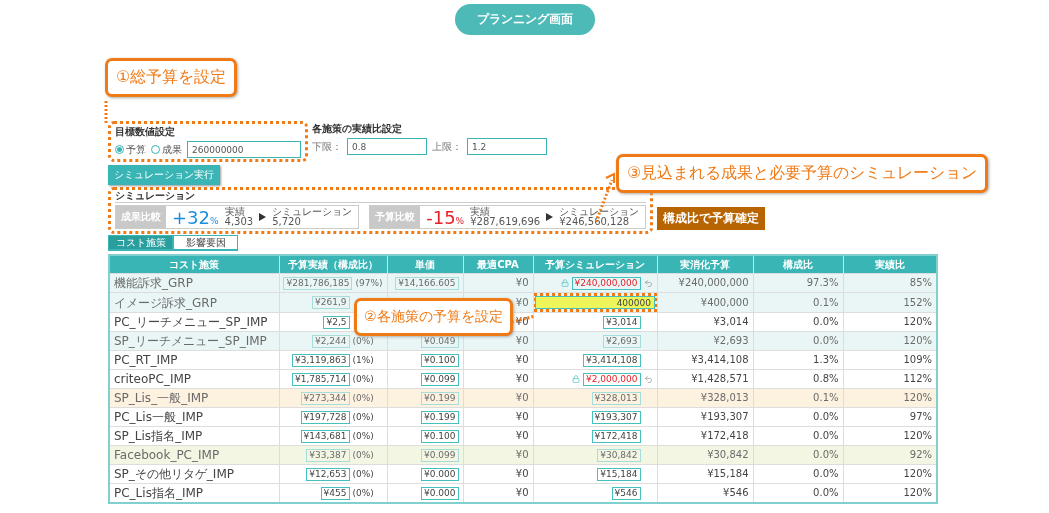  I want to click on table-cell: ¥193,307, so click(705, 417).